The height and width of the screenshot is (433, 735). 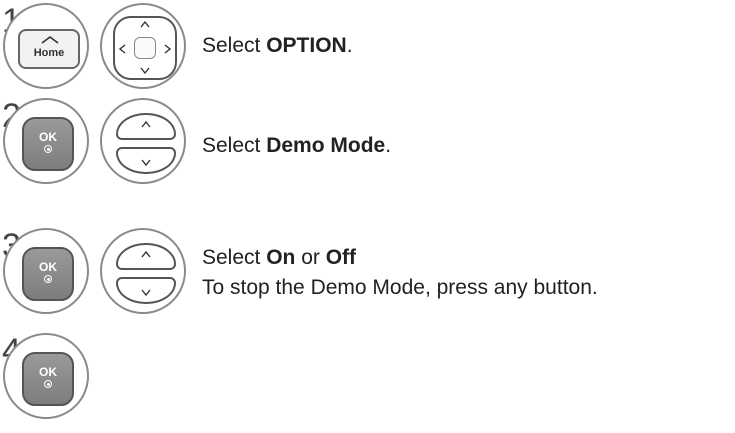 What do you see at coordinates (310, 257) in the screenshot?
I see `text-middle: or` at bounding box center [310, 257].